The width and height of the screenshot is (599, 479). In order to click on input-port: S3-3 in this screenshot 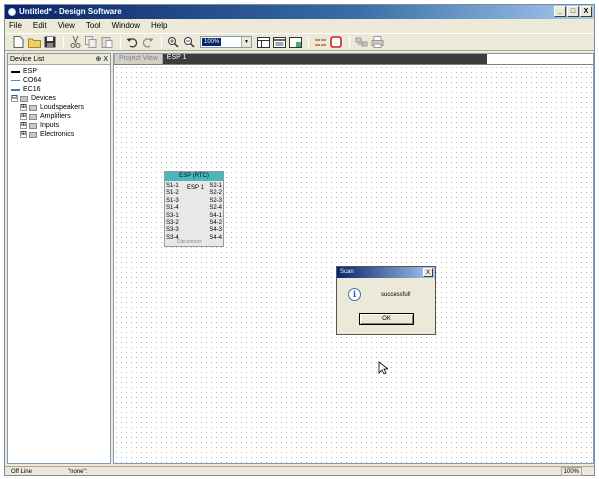, I will do `click(172, 230)`.